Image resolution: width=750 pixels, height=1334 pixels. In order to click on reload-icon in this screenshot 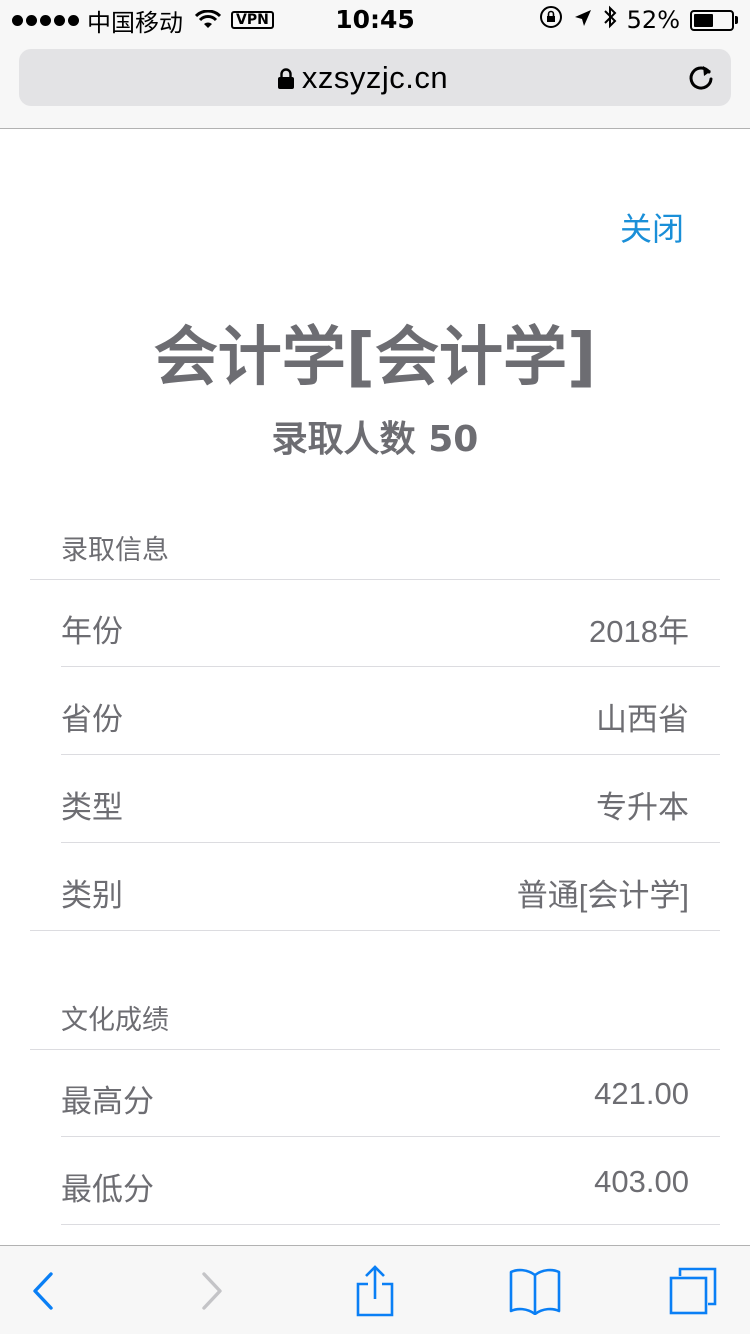, I will do `click(701, 80)`.